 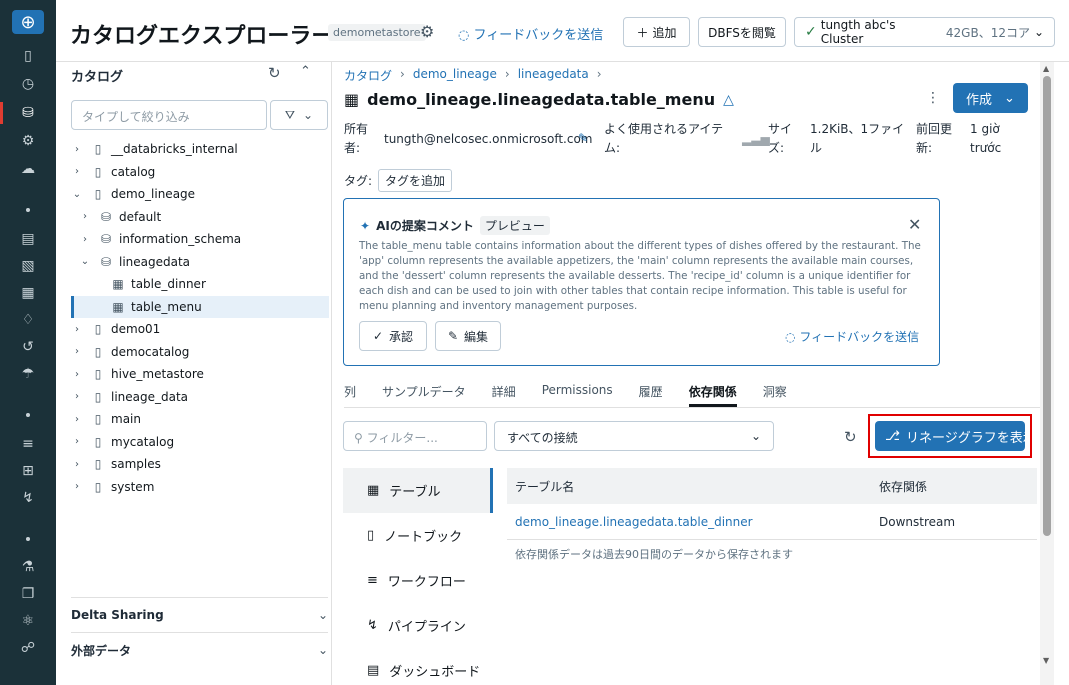 I want to click on breadcrumb-item: demo_lineage, so click(x=455, y=75).